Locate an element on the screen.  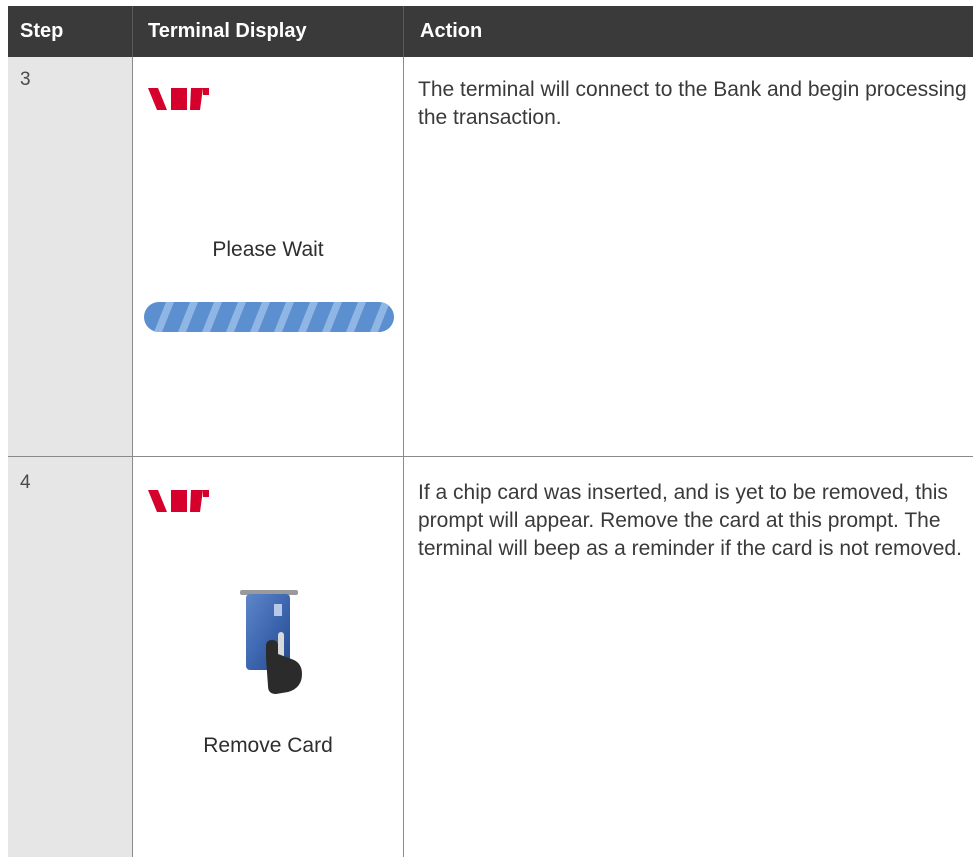
column-divider is located at coordinates (403, 457).